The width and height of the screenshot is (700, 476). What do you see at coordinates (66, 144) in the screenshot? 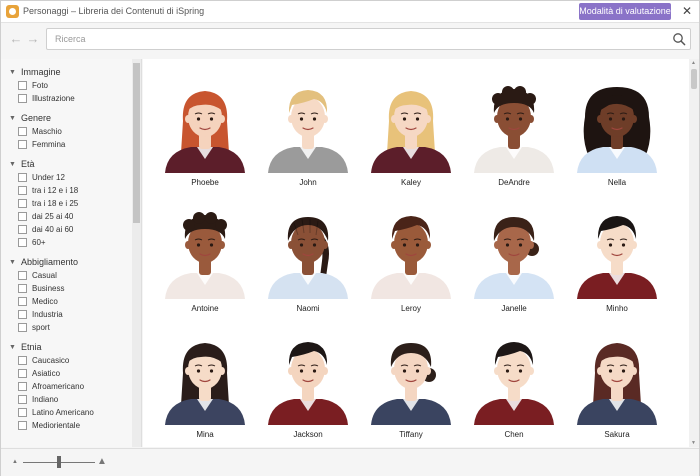
I see `filter-option: Femmina` at bounding box center [66, 144].